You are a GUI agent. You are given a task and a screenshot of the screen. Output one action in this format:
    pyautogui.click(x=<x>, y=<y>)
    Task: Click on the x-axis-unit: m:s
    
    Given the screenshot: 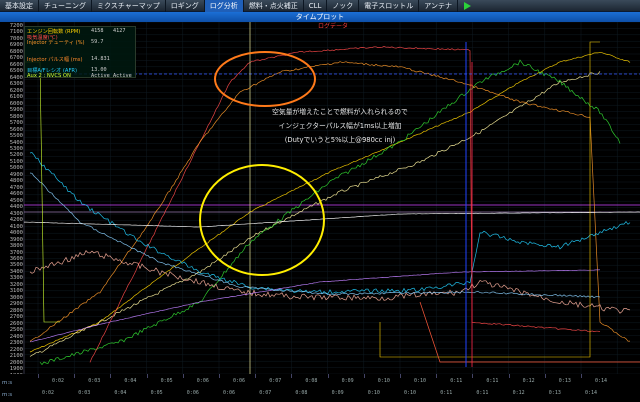 What is the action you would take?
    pyautogui.click(x=7, y=383)
    